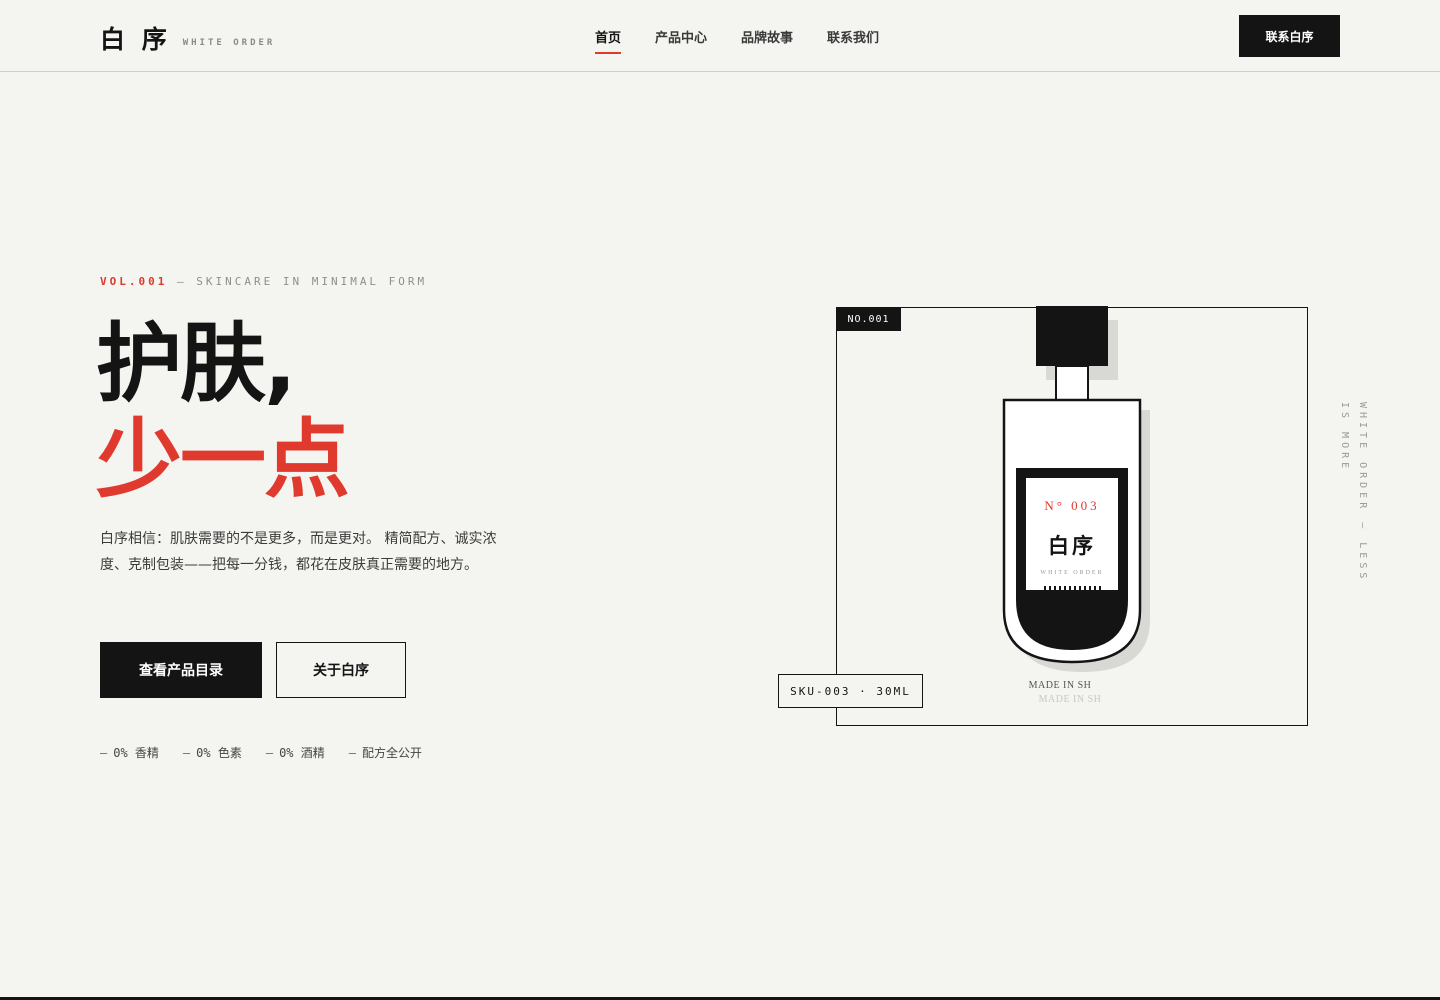  Describe the element at coordinates (1076, 489) in the screenshot. I see `bottle-illustration-icon` at that location.